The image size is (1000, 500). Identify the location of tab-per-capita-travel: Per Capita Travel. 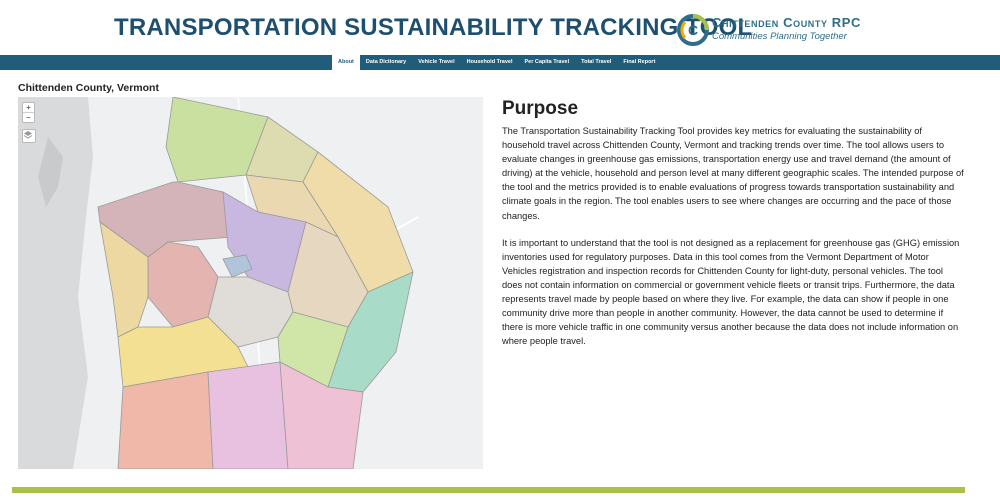
(547, 62).